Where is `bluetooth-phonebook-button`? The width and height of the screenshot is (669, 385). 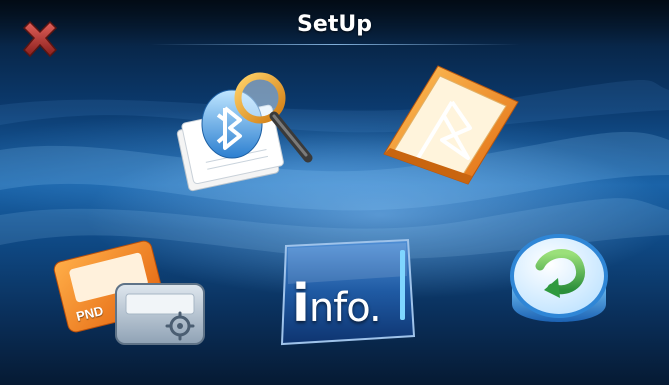 bluetooth-phonebook-button is located at coordinates (453, 124).